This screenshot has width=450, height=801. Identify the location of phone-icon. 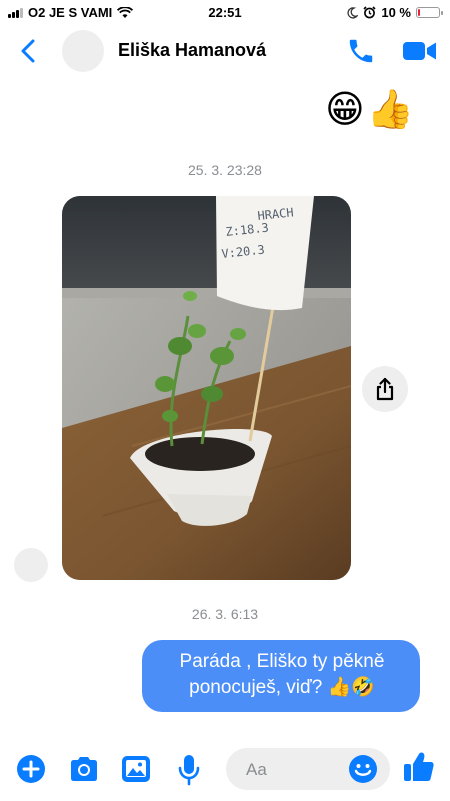
(361, 51).